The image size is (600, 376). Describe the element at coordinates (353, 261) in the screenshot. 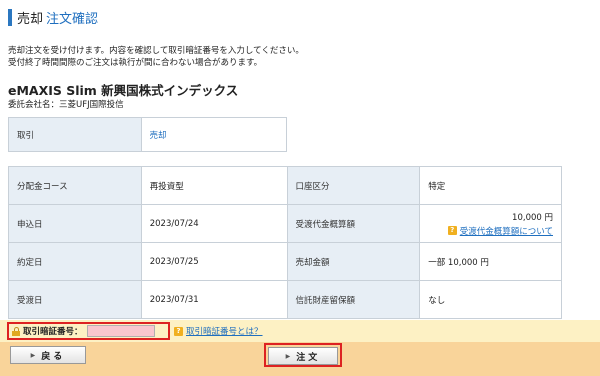

I see `sell-amount-label: 売却金額` at that location.